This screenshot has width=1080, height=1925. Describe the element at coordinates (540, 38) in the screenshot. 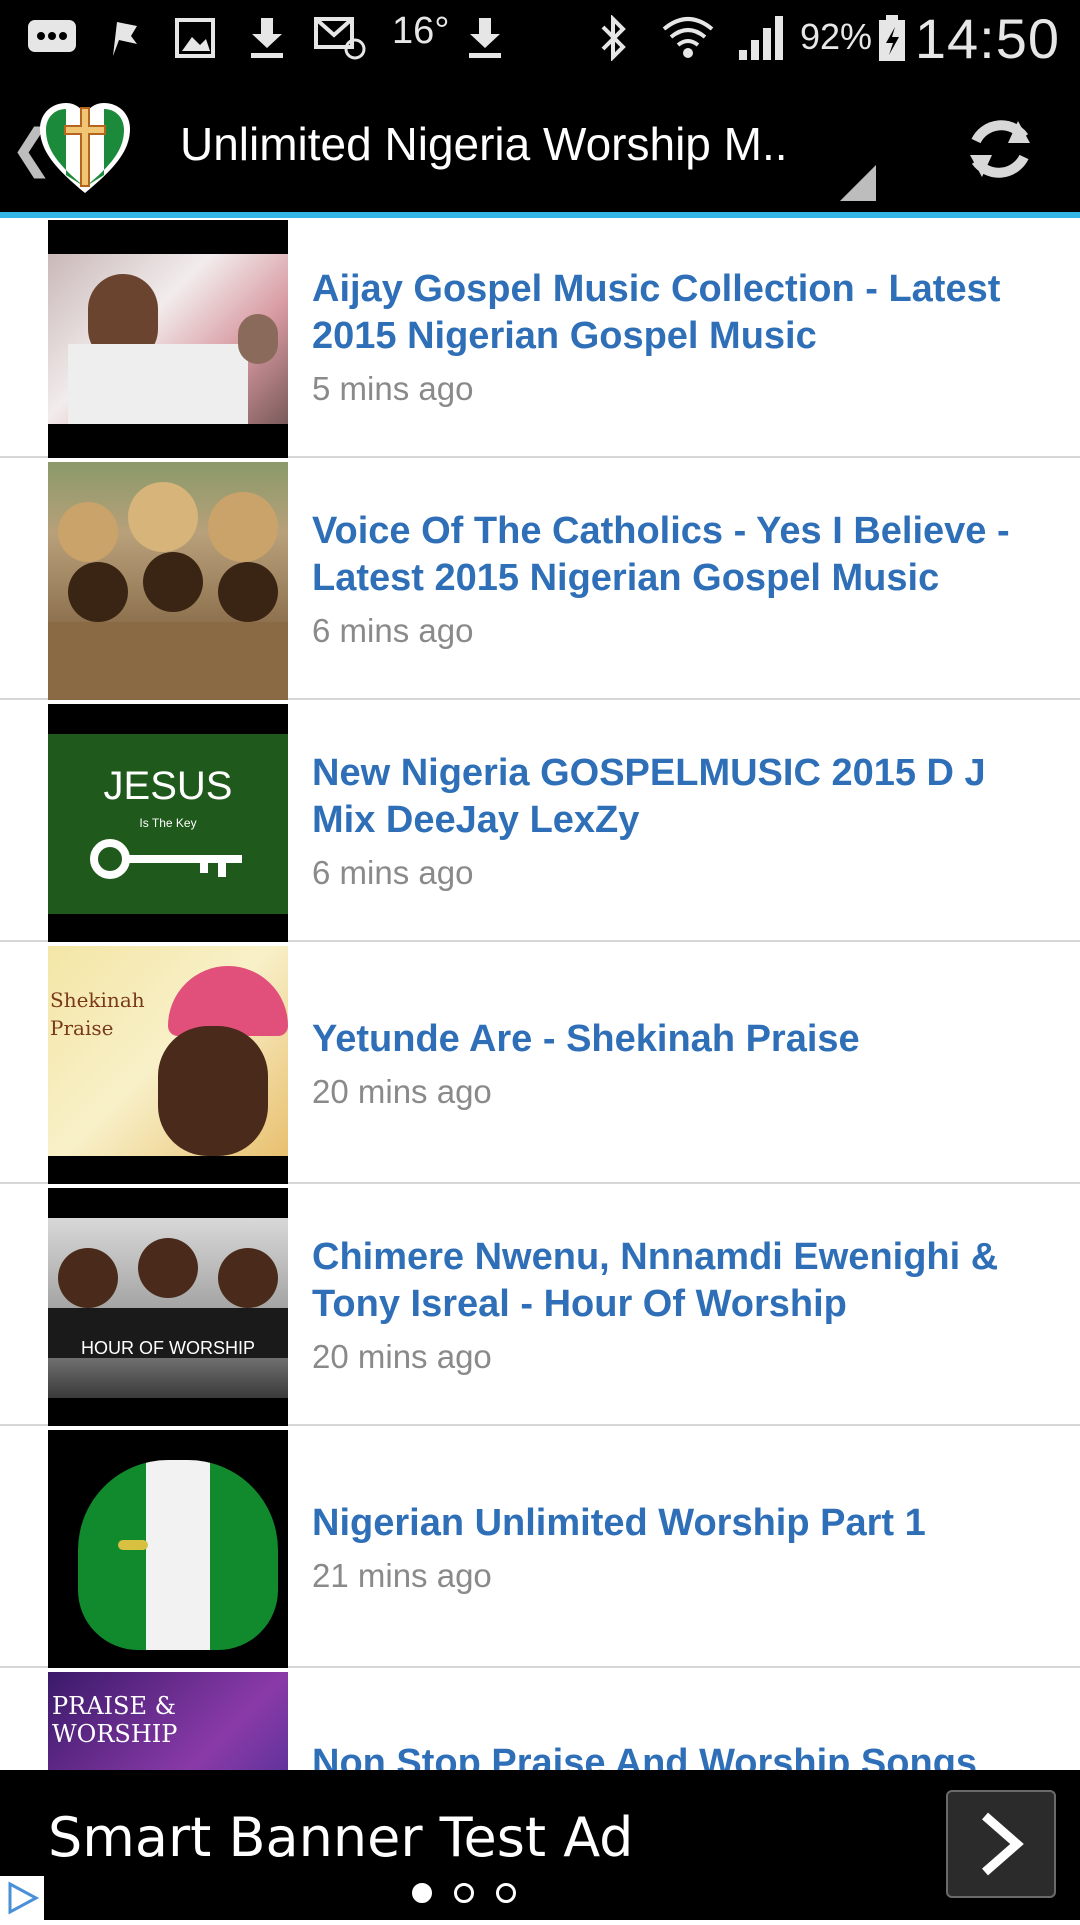

I see `status-bar: 16° 92% 14:50` at that location.